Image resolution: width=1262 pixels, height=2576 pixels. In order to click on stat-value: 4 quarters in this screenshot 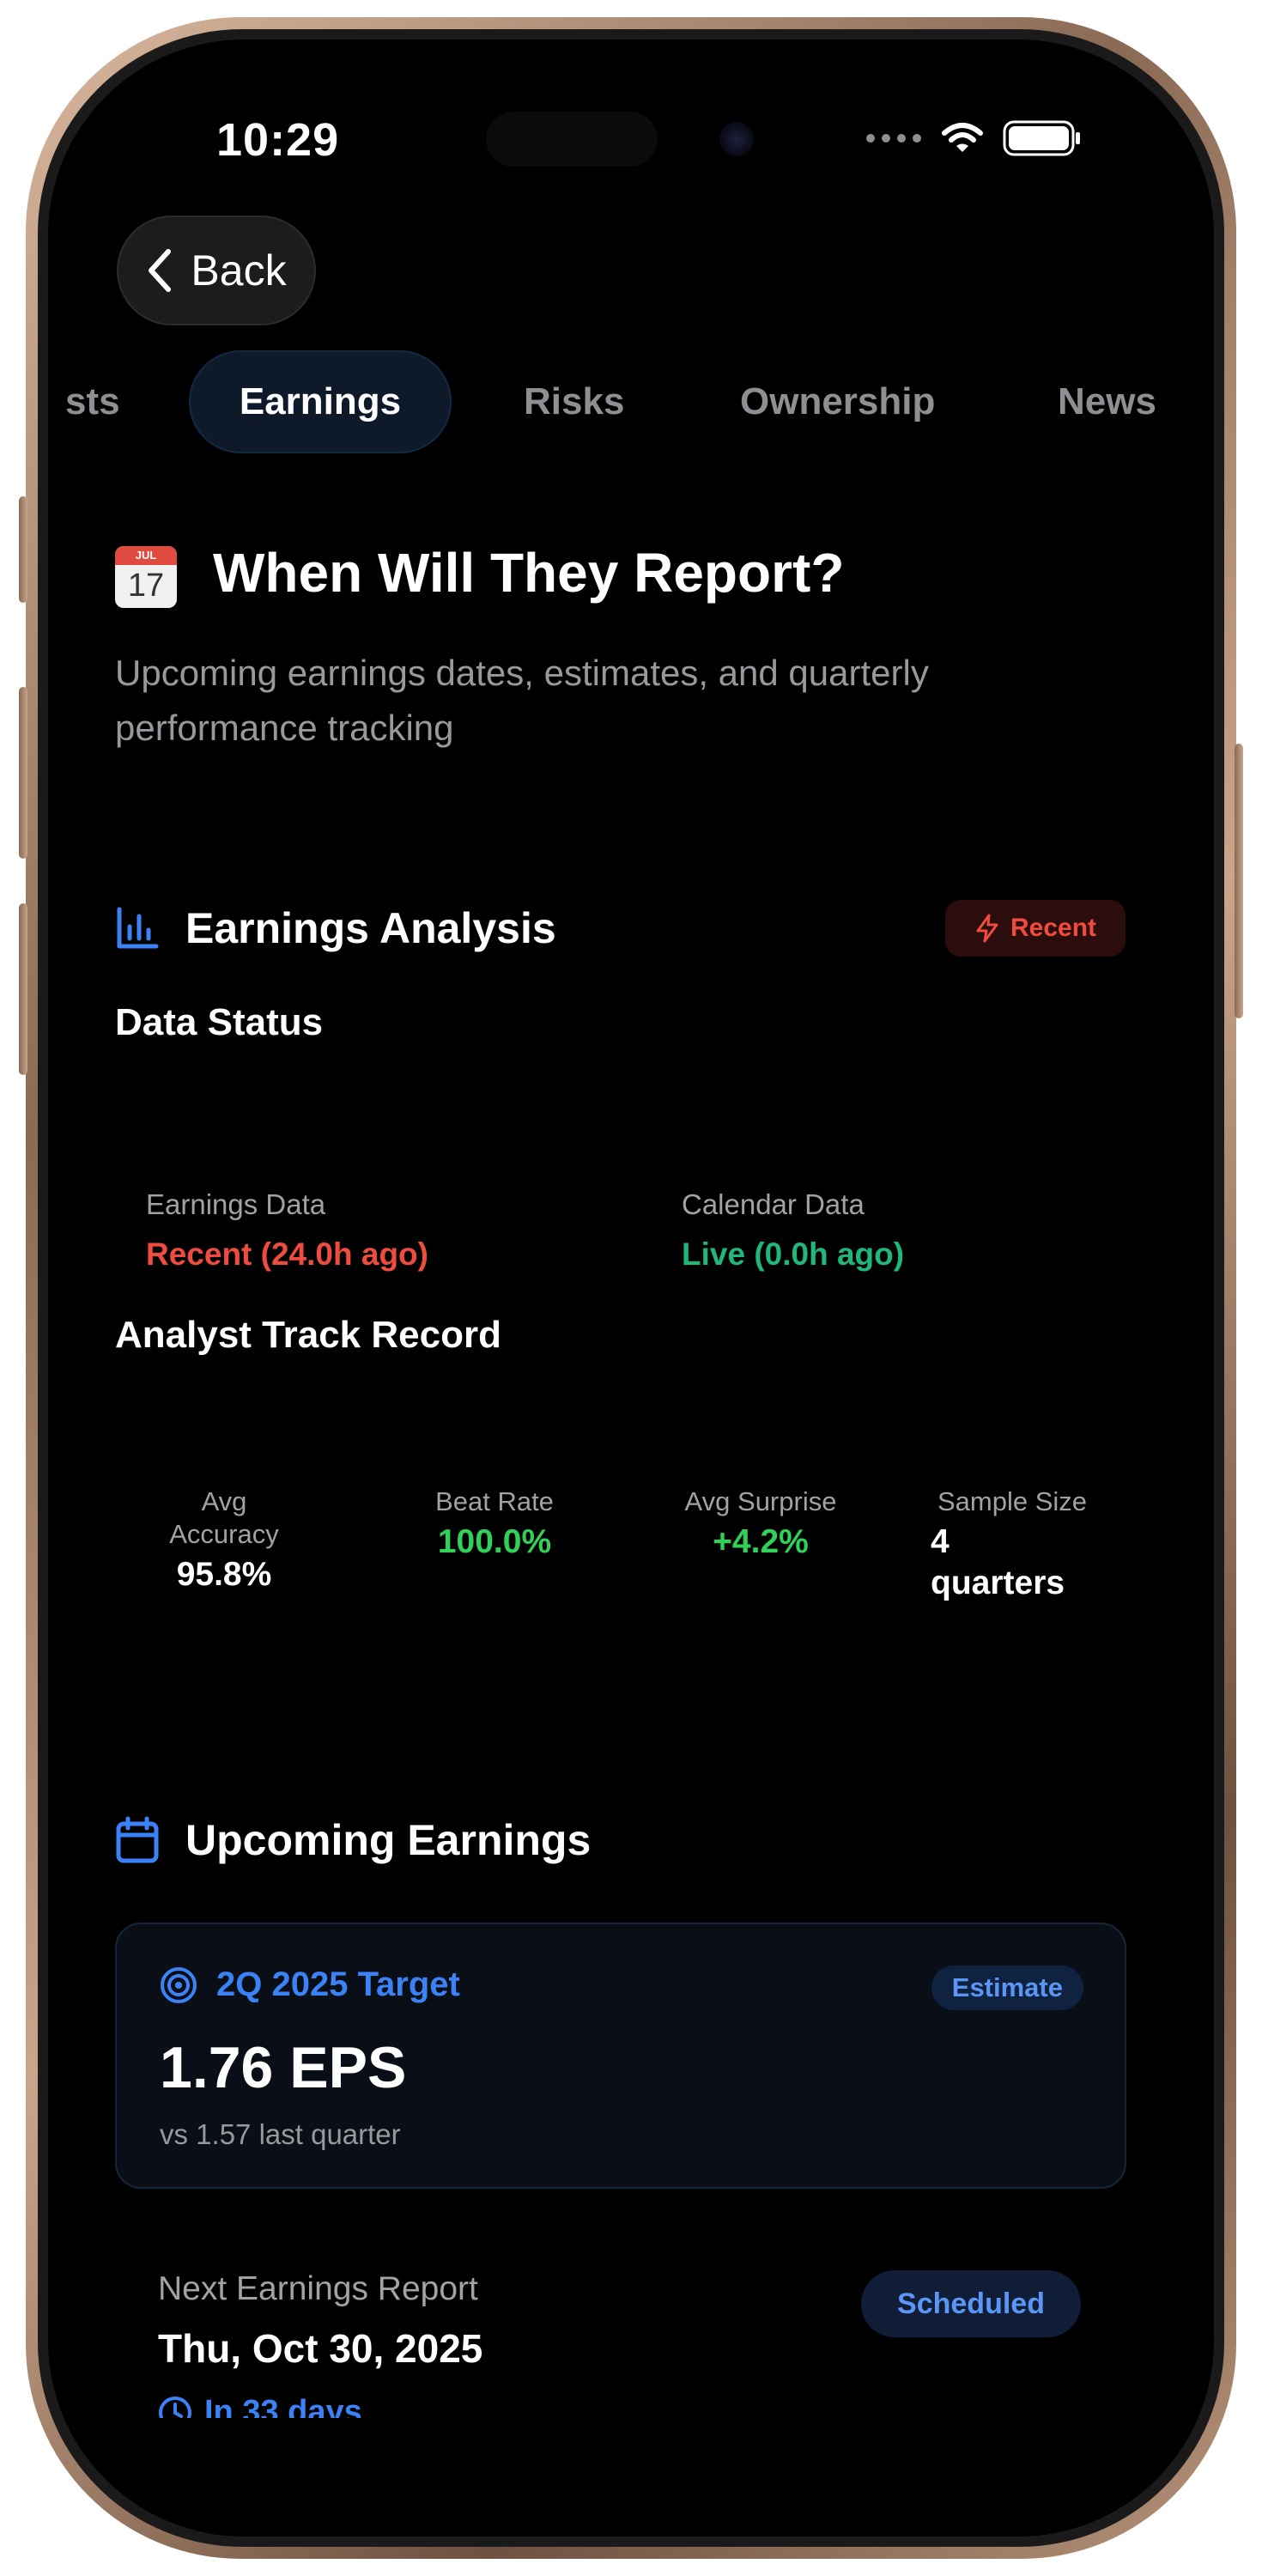, I will do `click(998, 1562)`.